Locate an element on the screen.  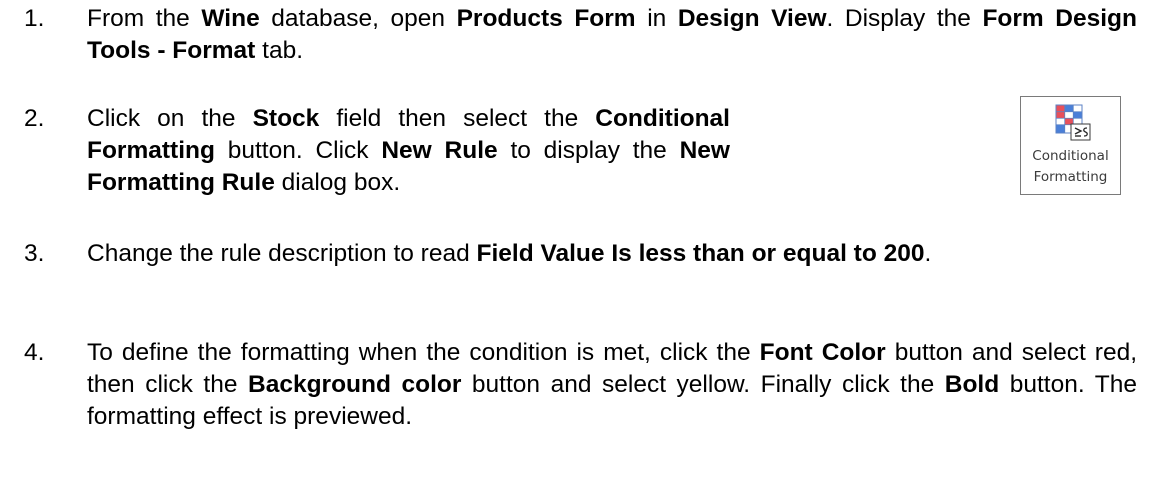
step-number: 1. is located at coordinates (34, 18).